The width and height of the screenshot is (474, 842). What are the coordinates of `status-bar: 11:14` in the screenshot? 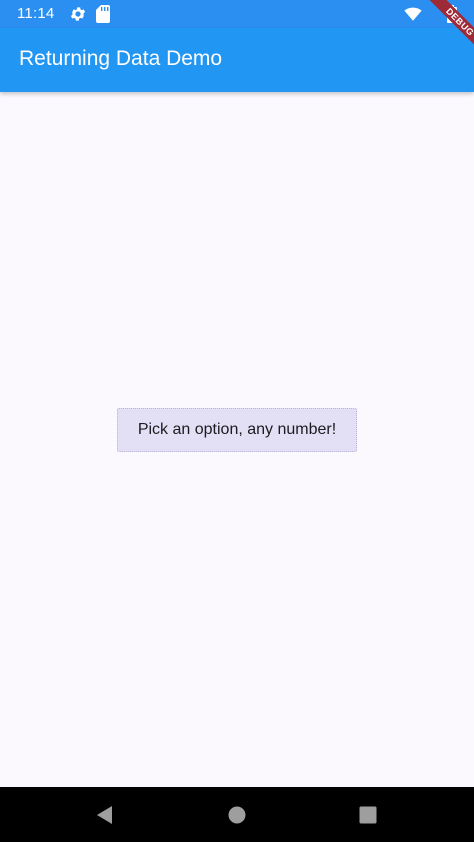 It's located at (237, 14).